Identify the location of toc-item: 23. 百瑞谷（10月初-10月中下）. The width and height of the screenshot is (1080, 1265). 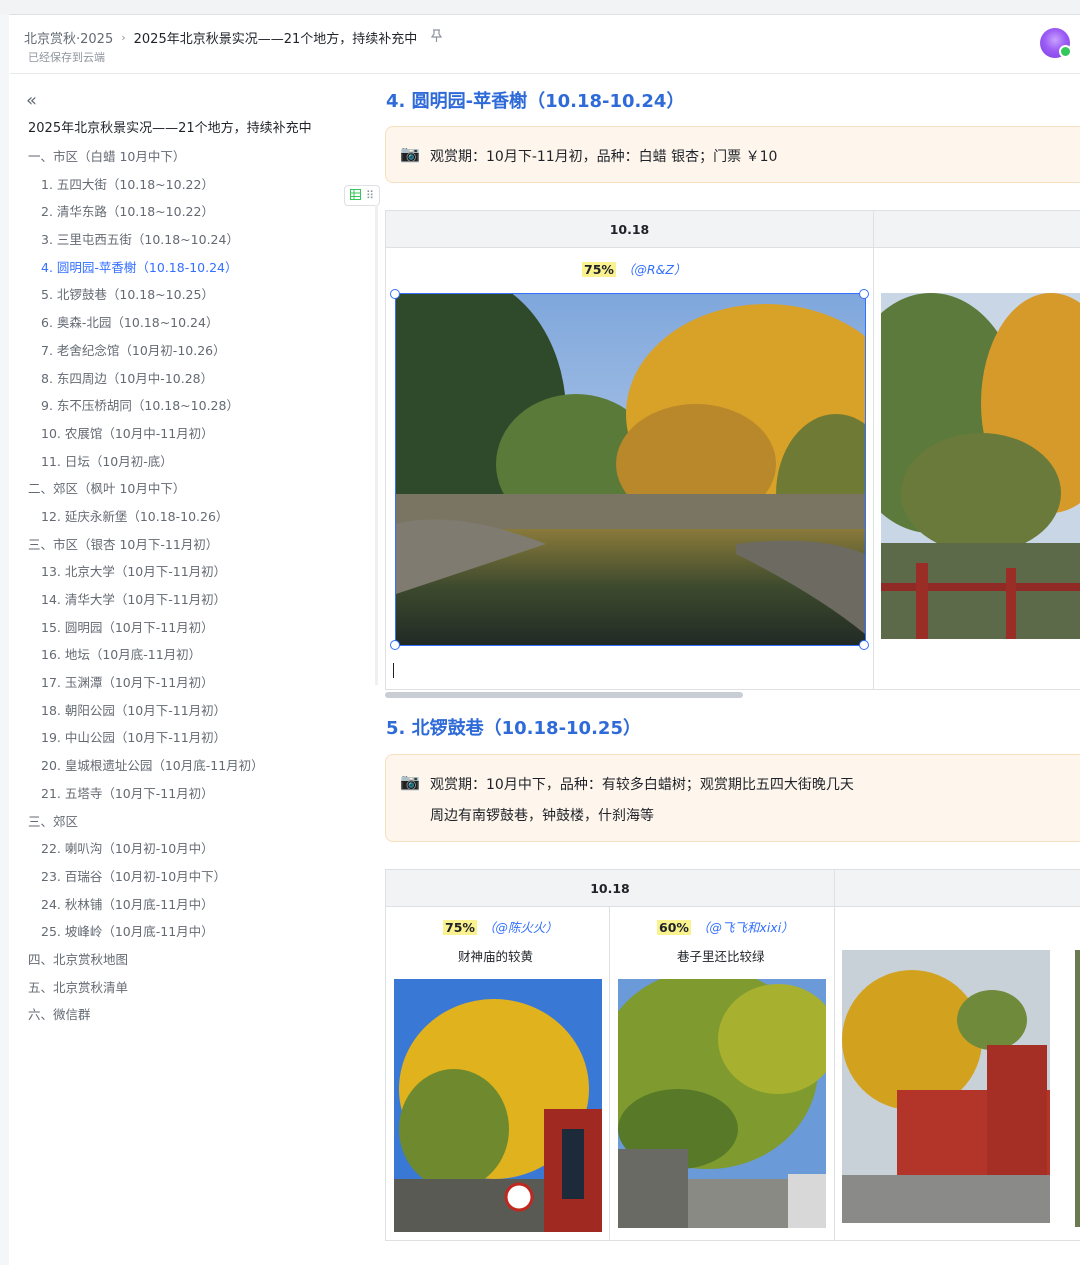
(198, 881).